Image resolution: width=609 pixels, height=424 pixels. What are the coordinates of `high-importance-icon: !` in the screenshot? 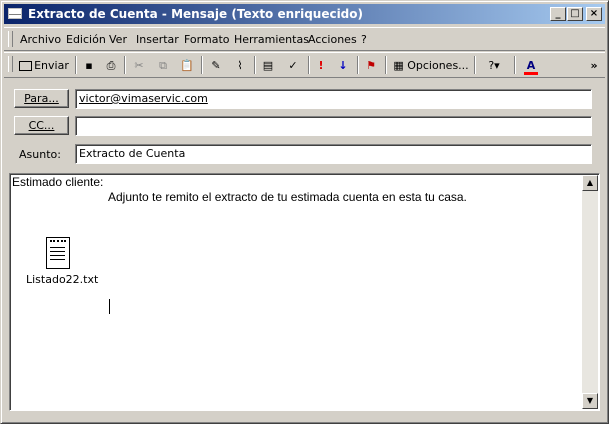 It's located at (321, 66).